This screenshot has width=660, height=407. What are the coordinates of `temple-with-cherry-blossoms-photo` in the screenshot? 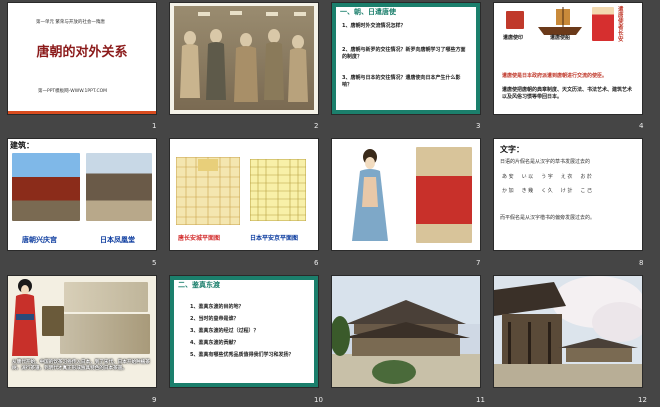 It's located at (568, 331).